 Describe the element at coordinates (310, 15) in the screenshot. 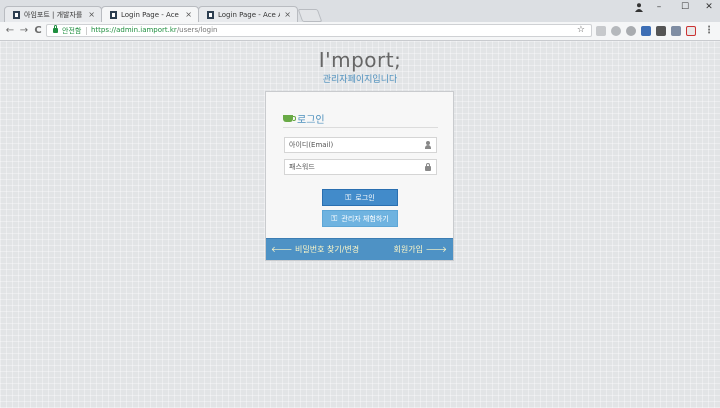

I see `new-tab-button` at that location.